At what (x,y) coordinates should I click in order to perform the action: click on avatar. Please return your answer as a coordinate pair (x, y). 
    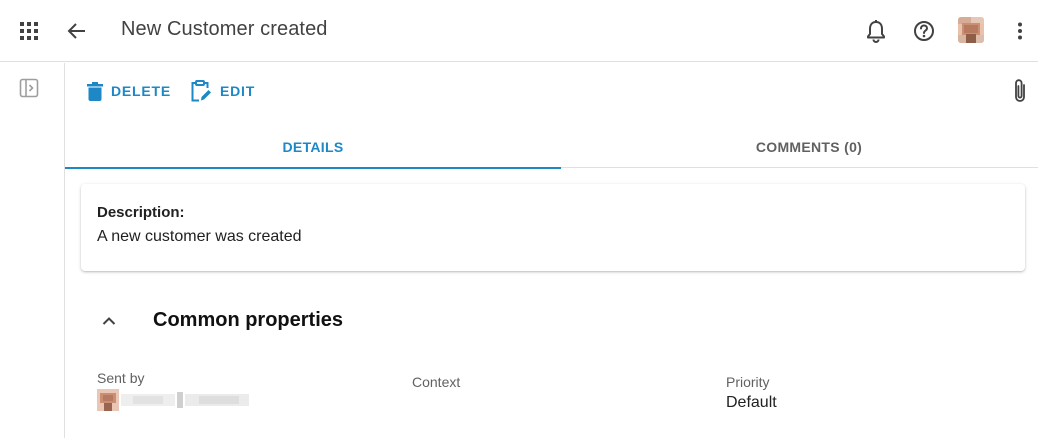
    Looking at the image, I should click on (971, 30).